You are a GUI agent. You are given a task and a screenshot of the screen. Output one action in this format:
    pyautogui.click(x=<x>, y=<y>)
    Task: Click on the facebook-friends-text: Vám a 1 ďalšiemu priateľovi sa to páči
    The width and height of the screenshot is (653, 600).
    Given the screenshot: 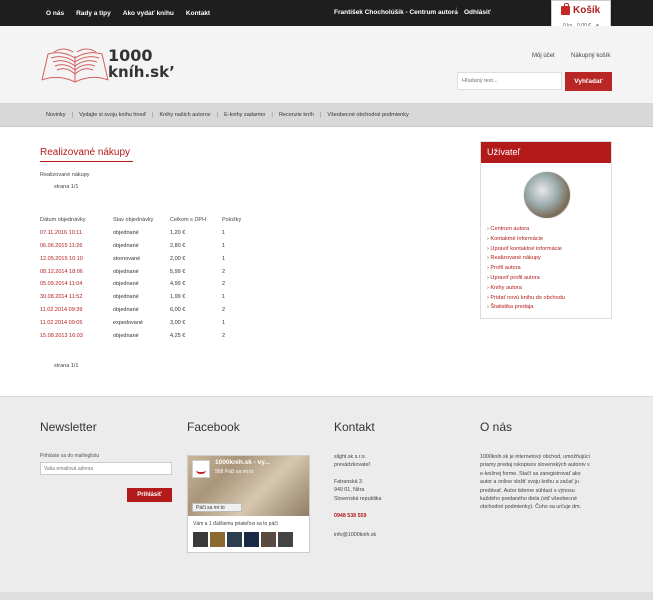 What is the action you would take?
    pyautogui.click(x=235, y=524)
    